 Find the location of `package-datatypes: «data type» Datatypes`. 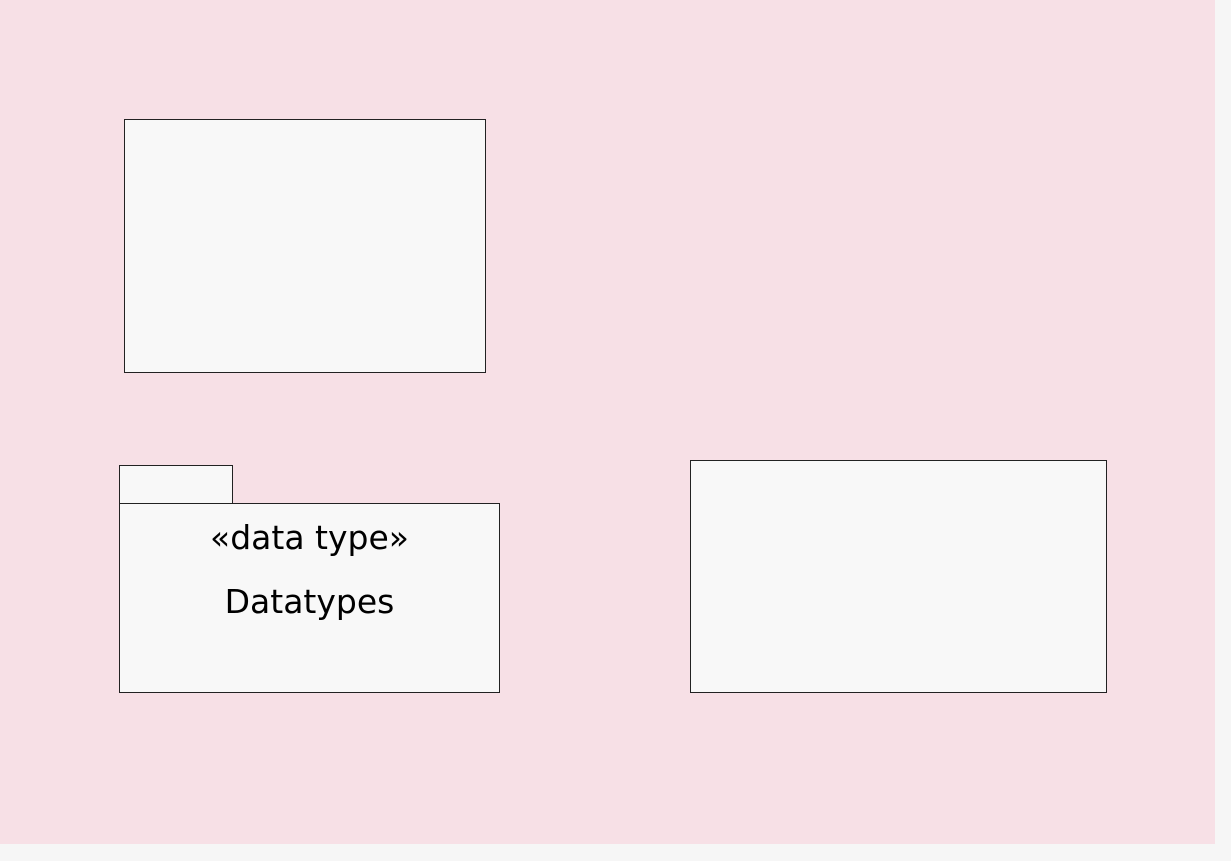

package-datatypes: «data type» Datatypes is located at coordinates (309, 598).